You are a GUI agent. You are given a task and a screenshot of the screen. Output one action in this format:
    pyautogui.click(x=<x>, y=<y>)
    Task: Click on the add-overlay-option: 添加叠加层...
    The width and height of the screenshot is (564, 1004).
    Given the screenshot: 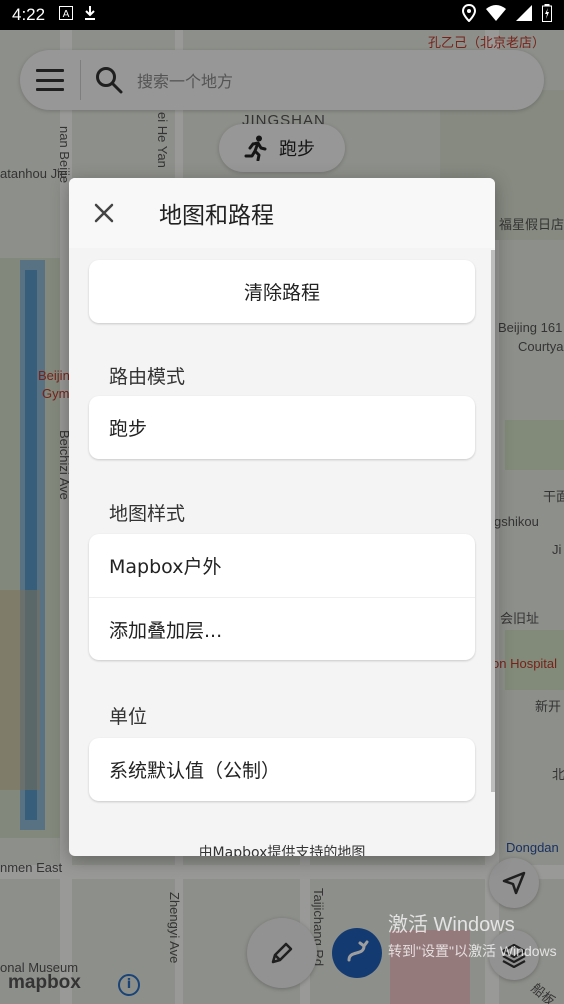 What is the action you would take?
    pyautogui.click(x=282, y=628)
    